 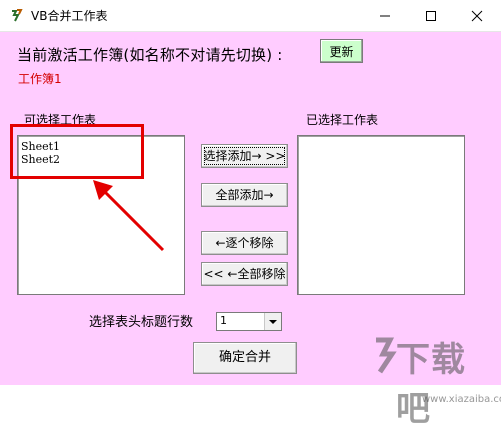 I want to click on add-all-button: 全部添加→, so click(x=244, y=195).